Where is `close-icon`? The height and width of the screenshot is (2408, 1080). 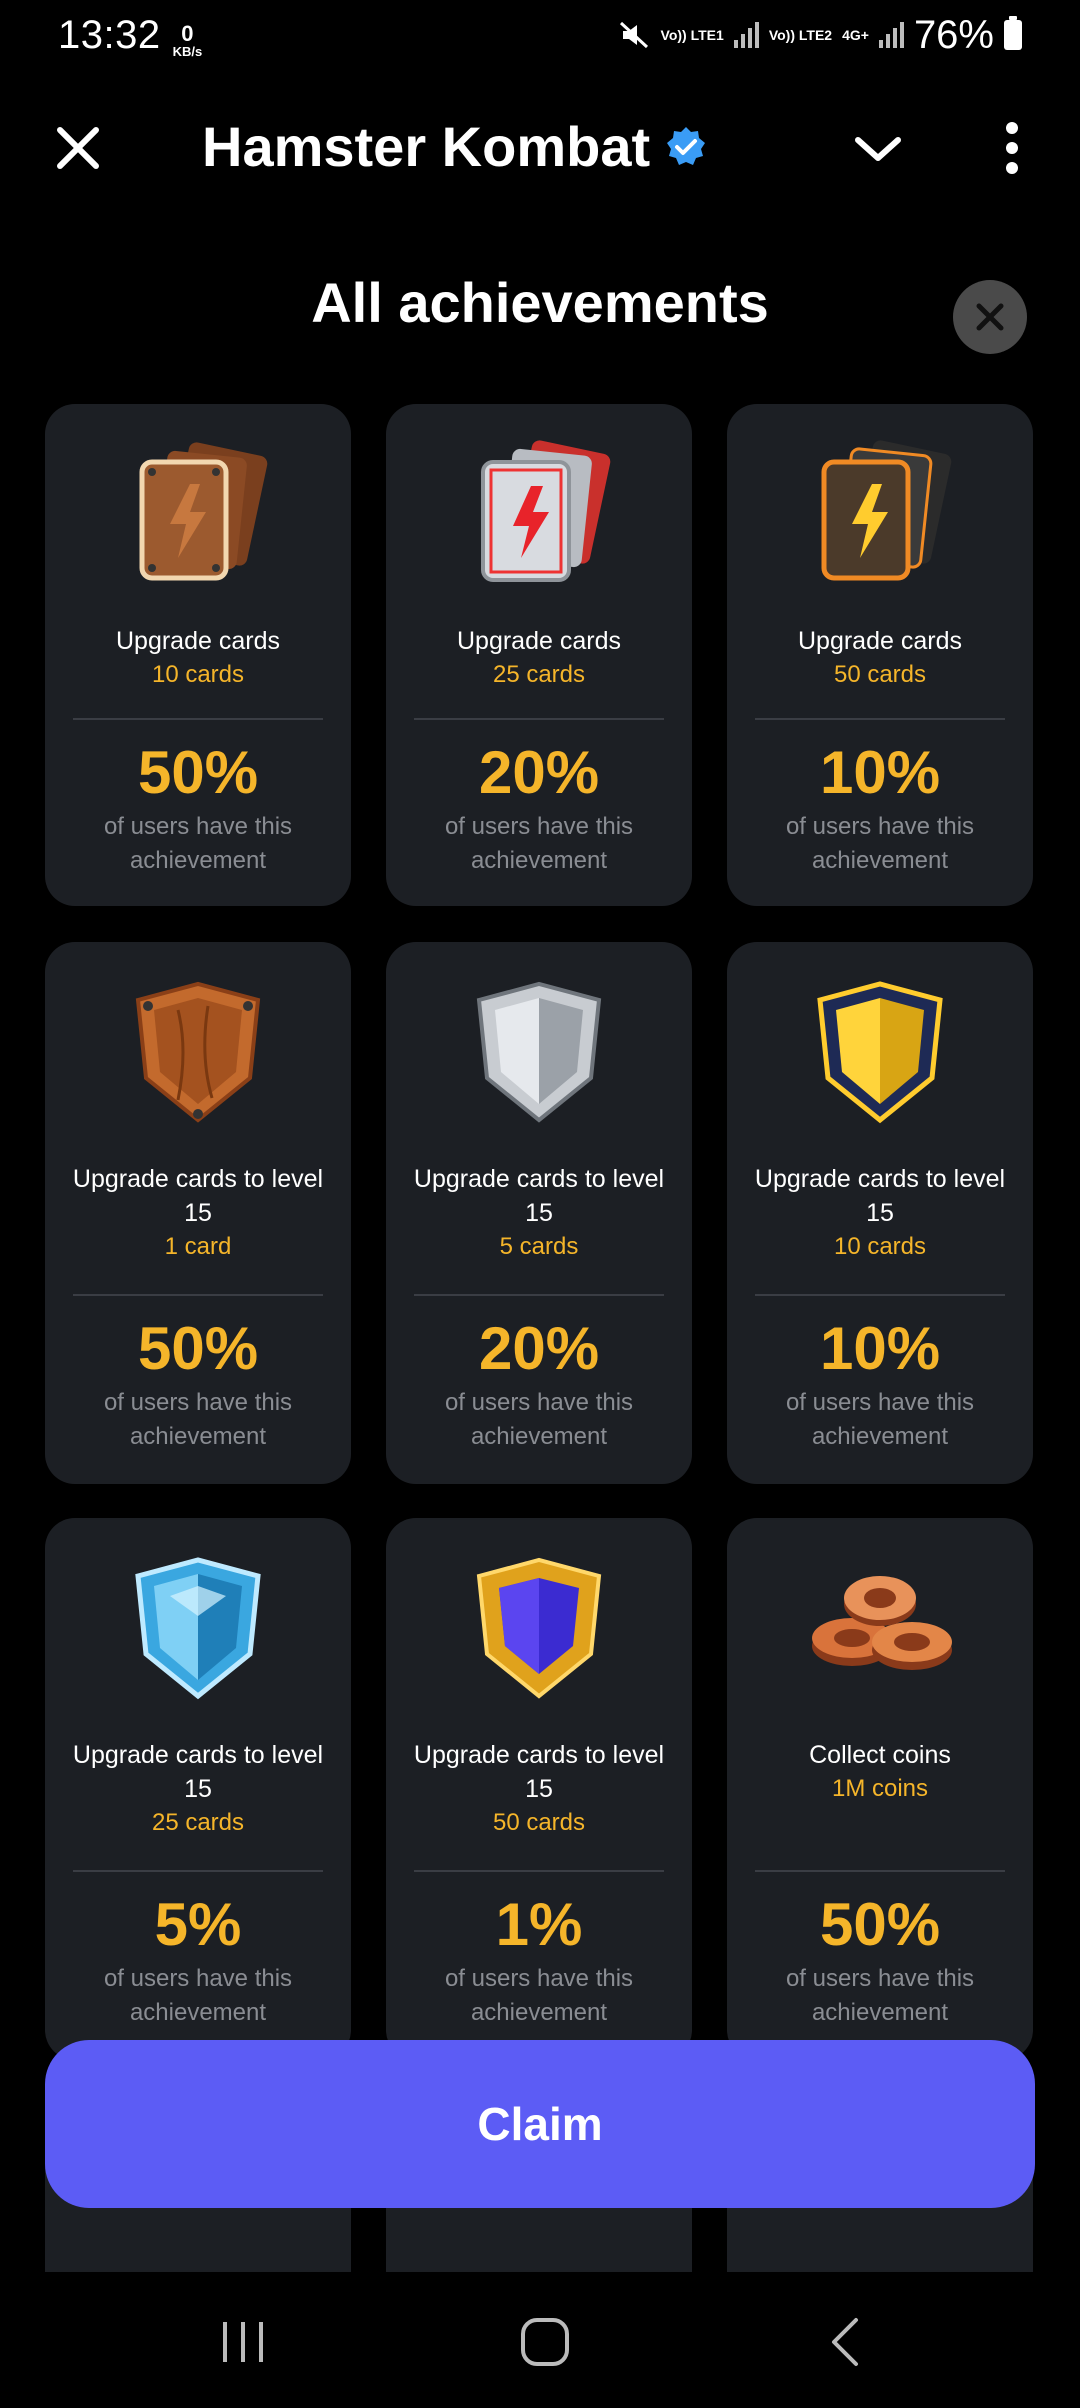
close-icon is located at coordinates (78, 148).